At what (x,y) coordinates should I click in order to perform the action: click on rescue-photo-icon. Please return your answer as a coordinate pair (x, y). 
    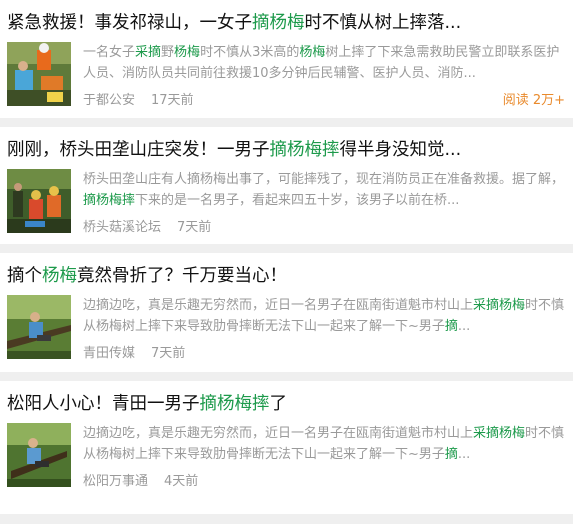
    Looking at the image, I should click on (39, 74).